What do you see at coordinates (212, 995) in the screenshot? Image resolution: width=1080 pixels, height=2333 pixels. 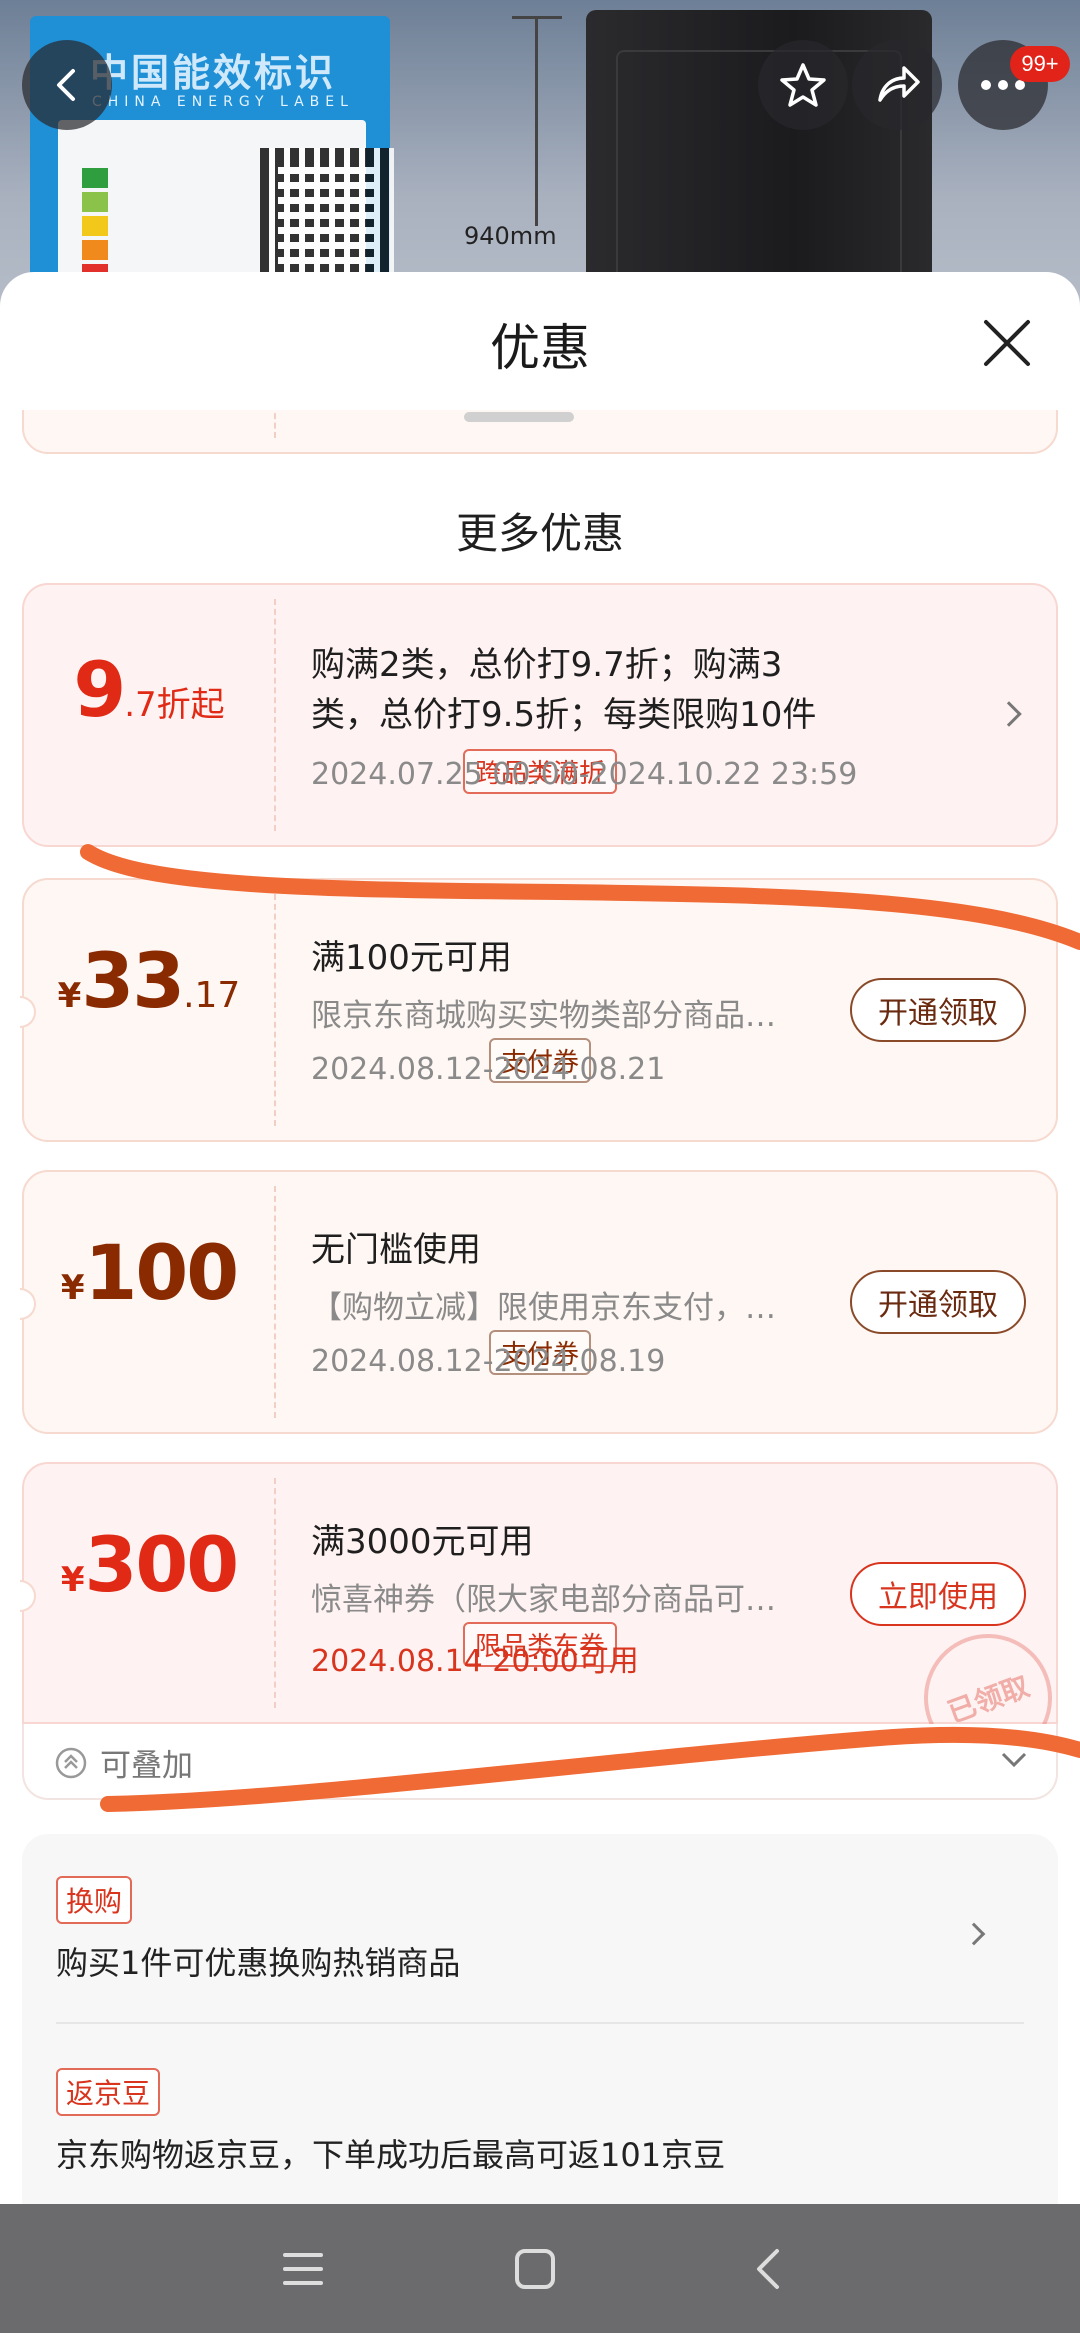 I see `coupon-value-decimal: .17` at bounding box center [212, 995].